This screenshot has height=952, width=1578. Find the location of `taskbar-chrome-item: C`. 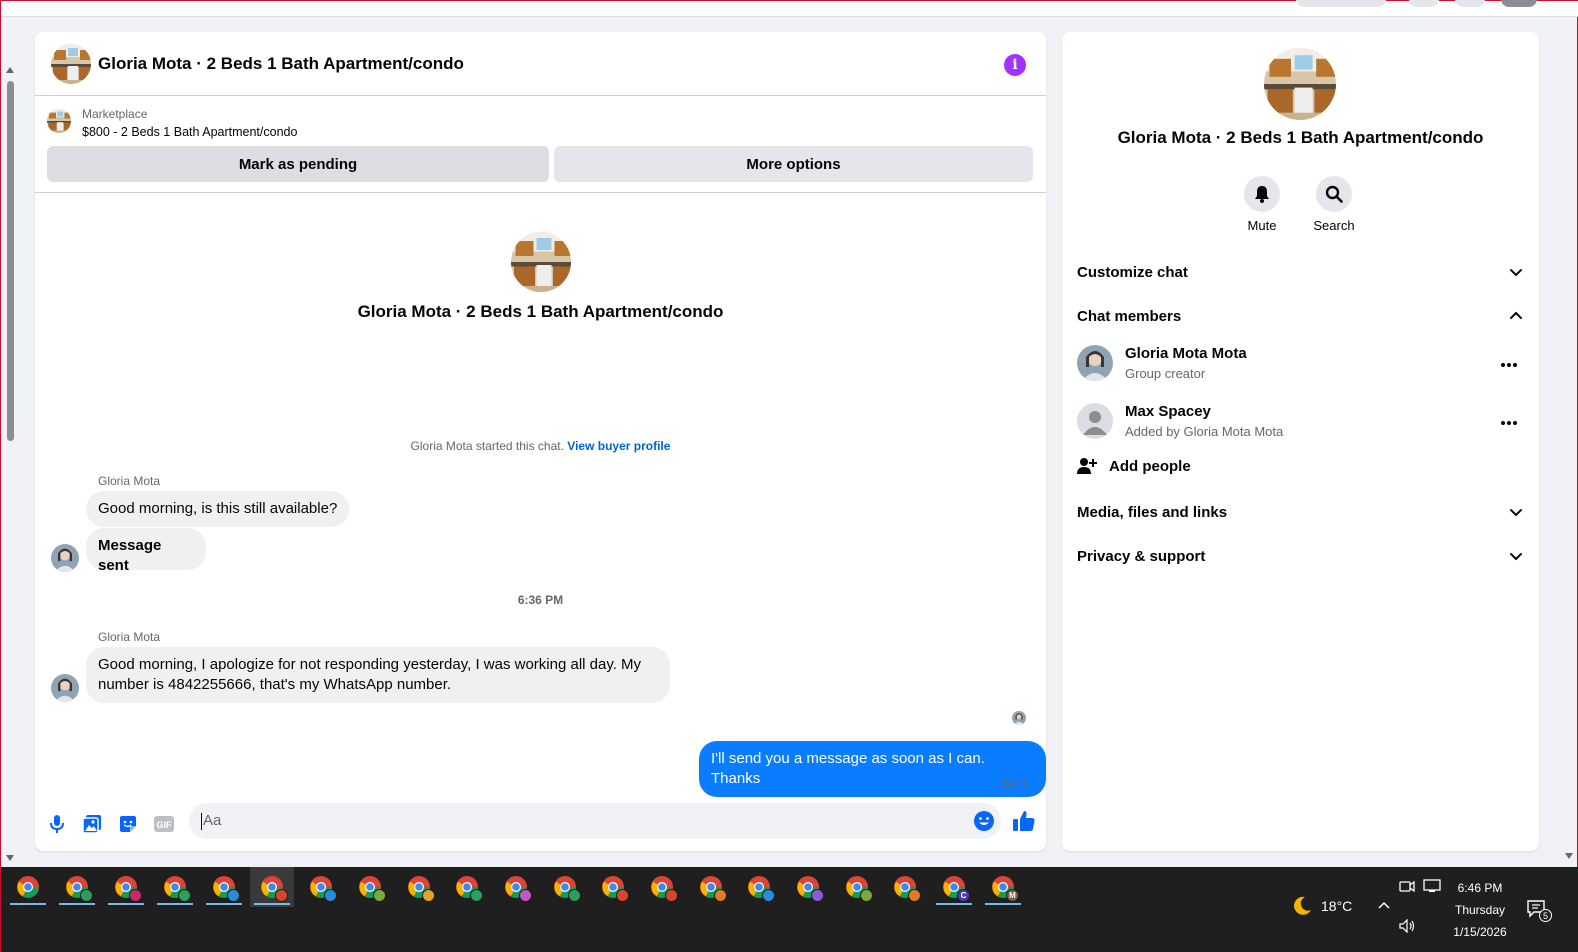

taskbar-chrome-item: C is located at coordinates (954, 887).